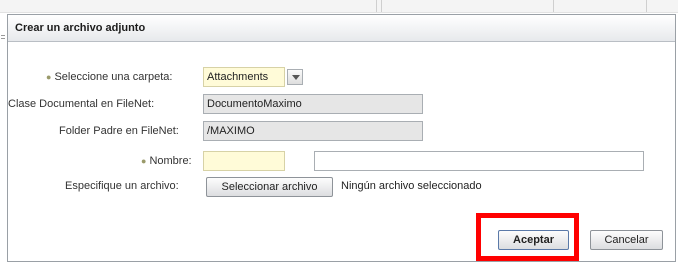  I want to click on name-extra-input, so click(479, 161).